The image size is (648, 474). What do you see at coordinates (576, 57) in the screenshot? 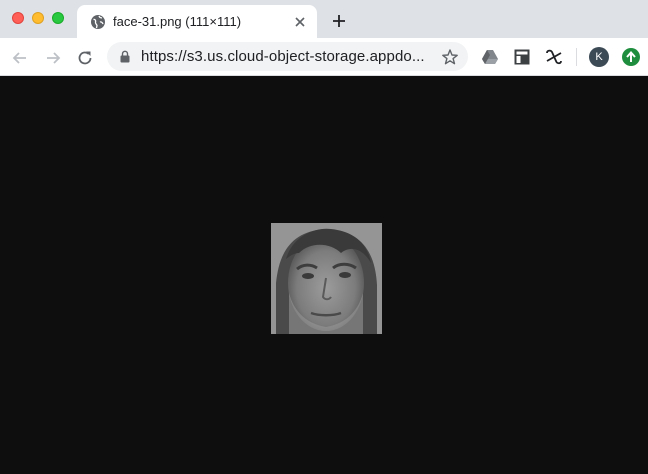
I see `toolbar-divider` at bounding box center [576, 57].